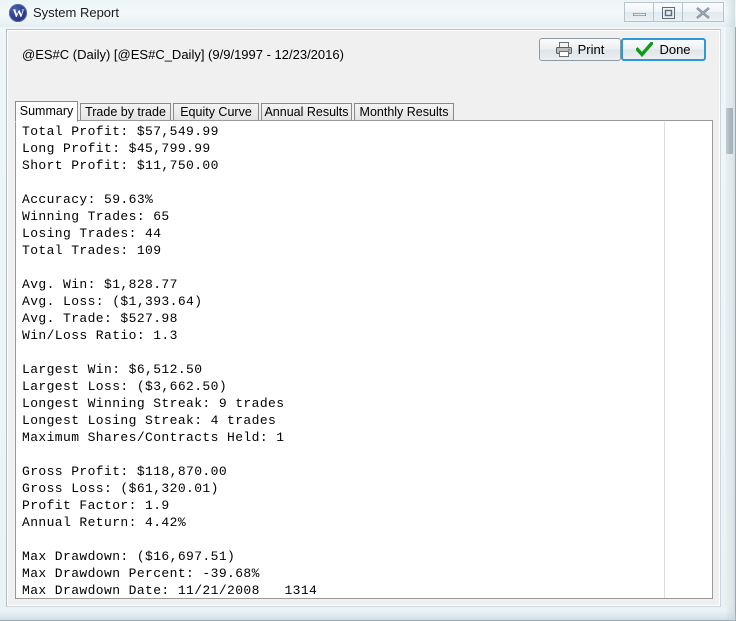 The width and height of the screenshot is (736, 621). I want to click on tab-annual-results: Annual Results, so click(306, 112).